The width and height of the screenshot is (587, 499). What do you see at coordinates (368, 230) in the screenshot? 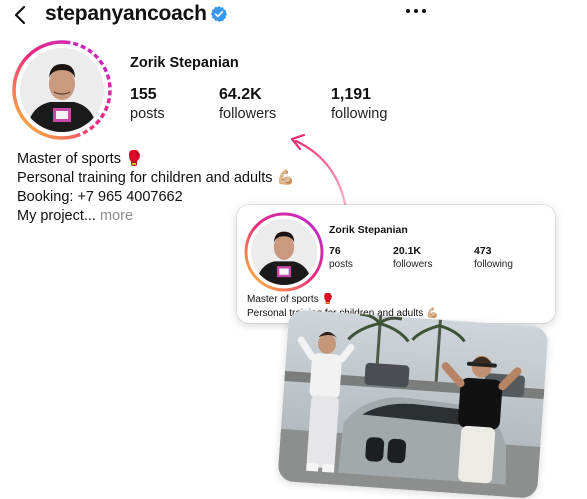
I see `card-full-name: Zorik Stepanian` at bounding box center [368, 230].